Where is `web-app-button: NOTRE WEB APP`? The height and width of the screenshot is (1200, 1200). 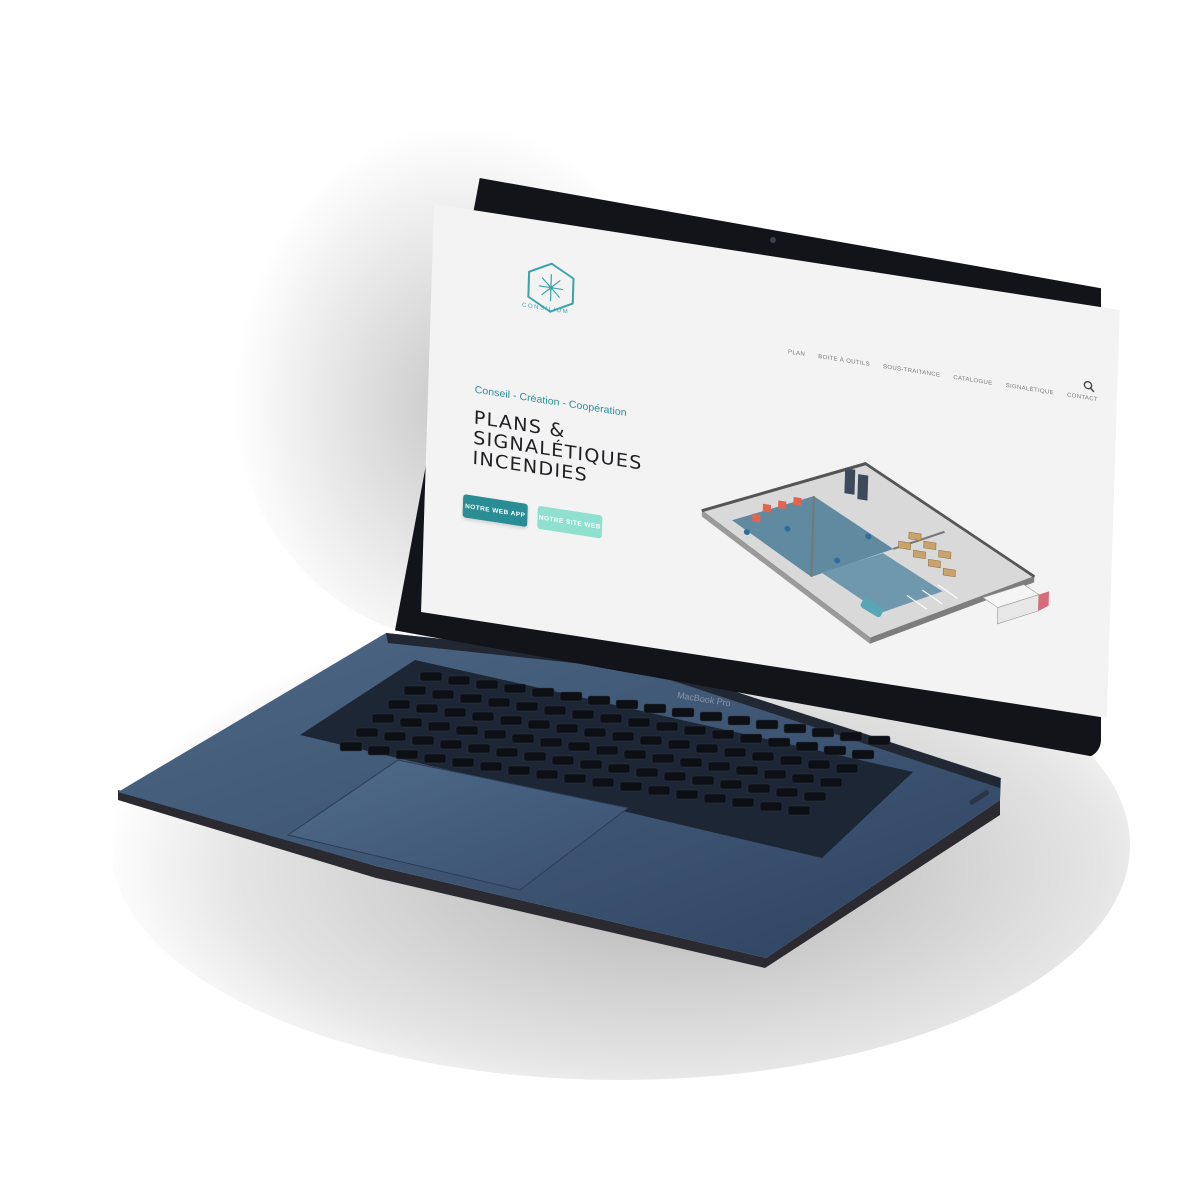
web-app-button: NOTRE WEB APP is located at coordinates (495, 511).